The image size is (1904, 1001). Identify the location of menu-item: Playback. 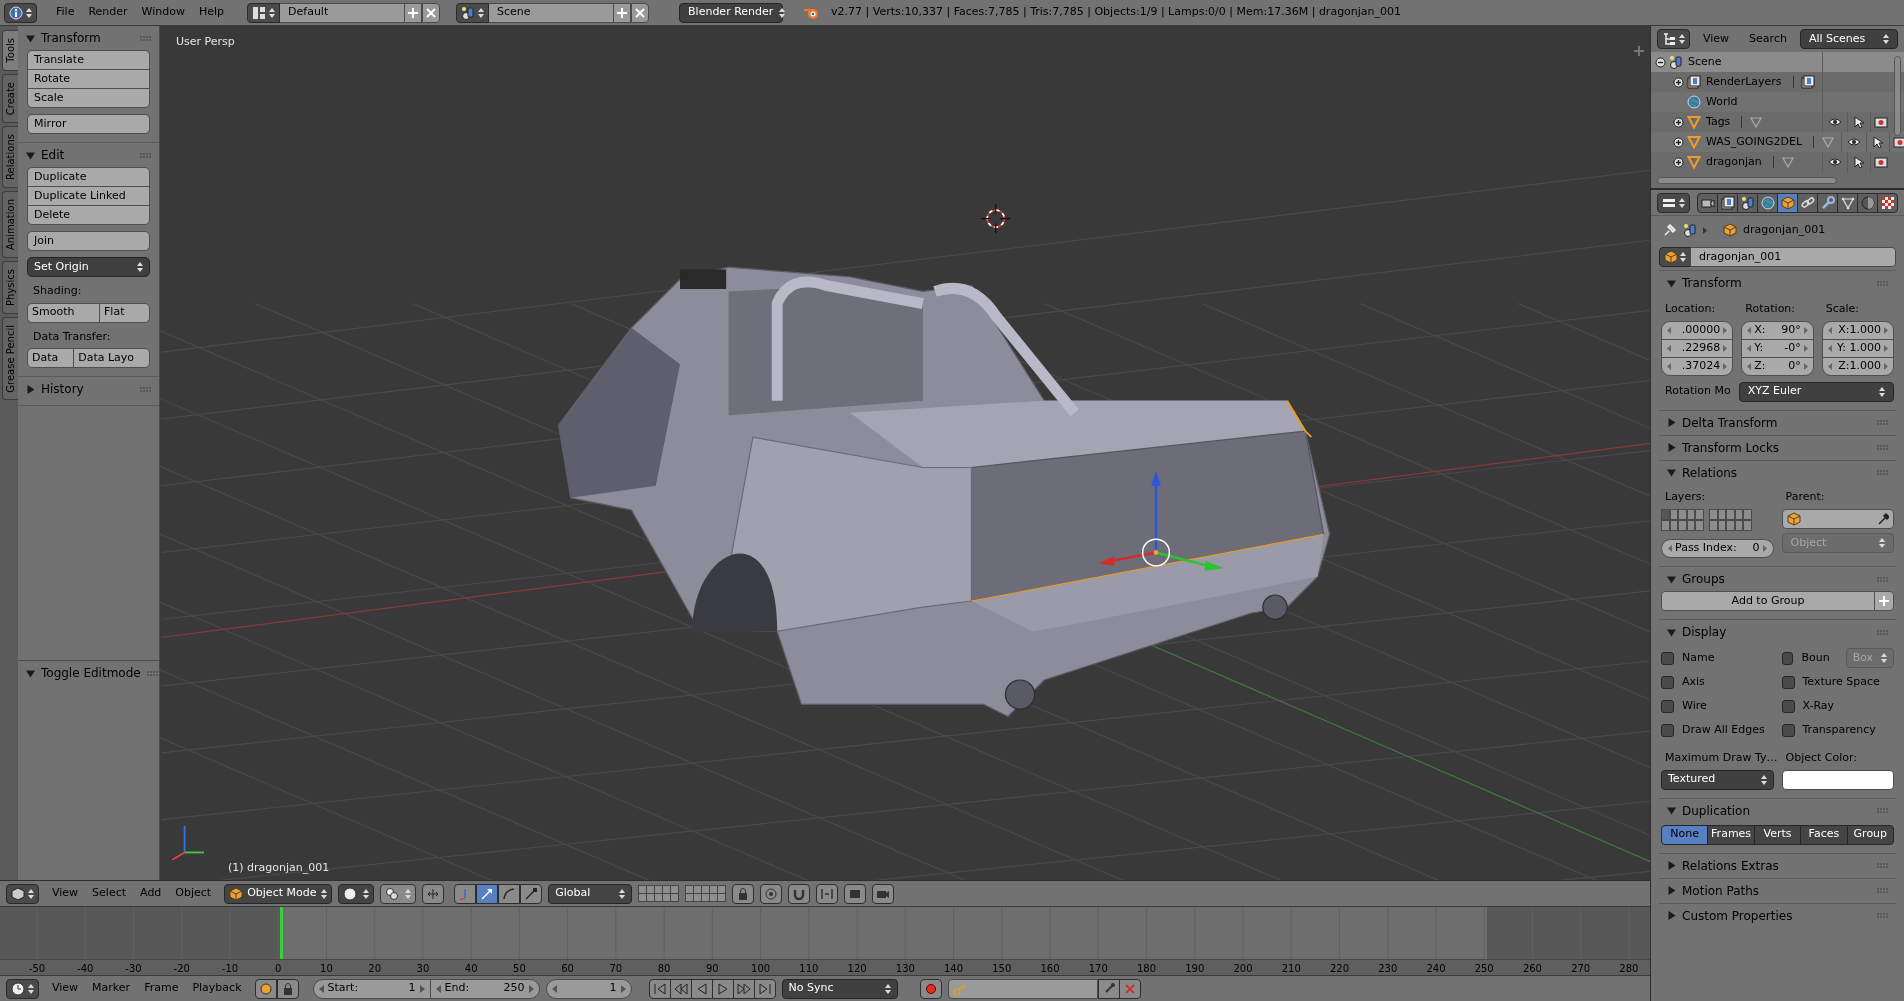
(217, 988).